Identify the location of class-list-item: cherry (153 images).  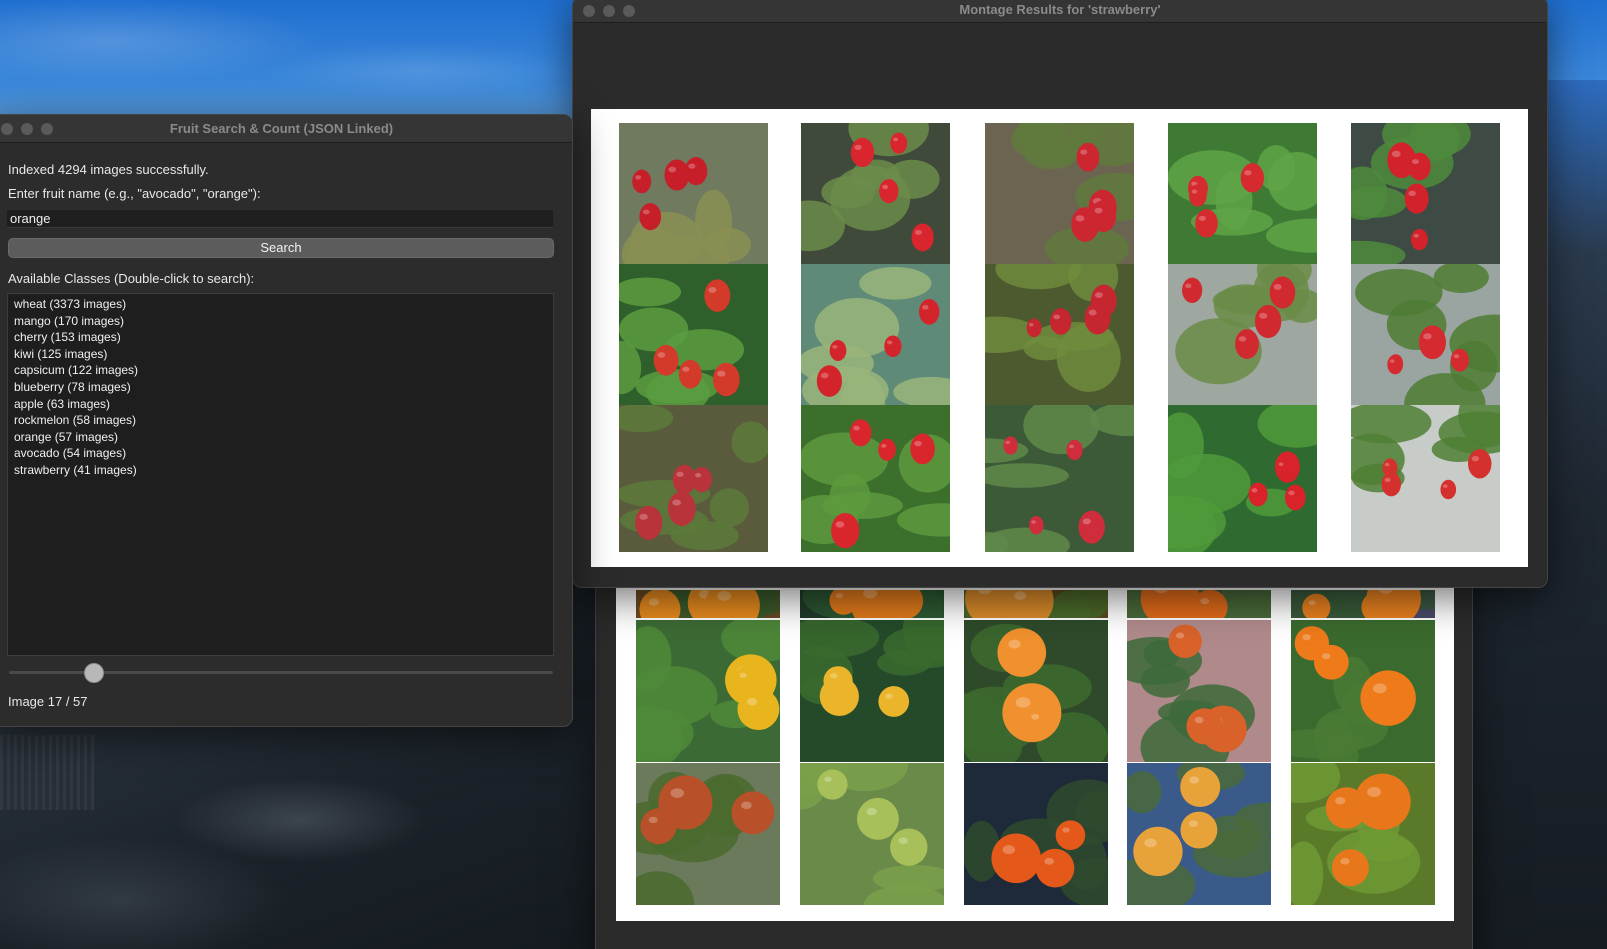
(283, 337).